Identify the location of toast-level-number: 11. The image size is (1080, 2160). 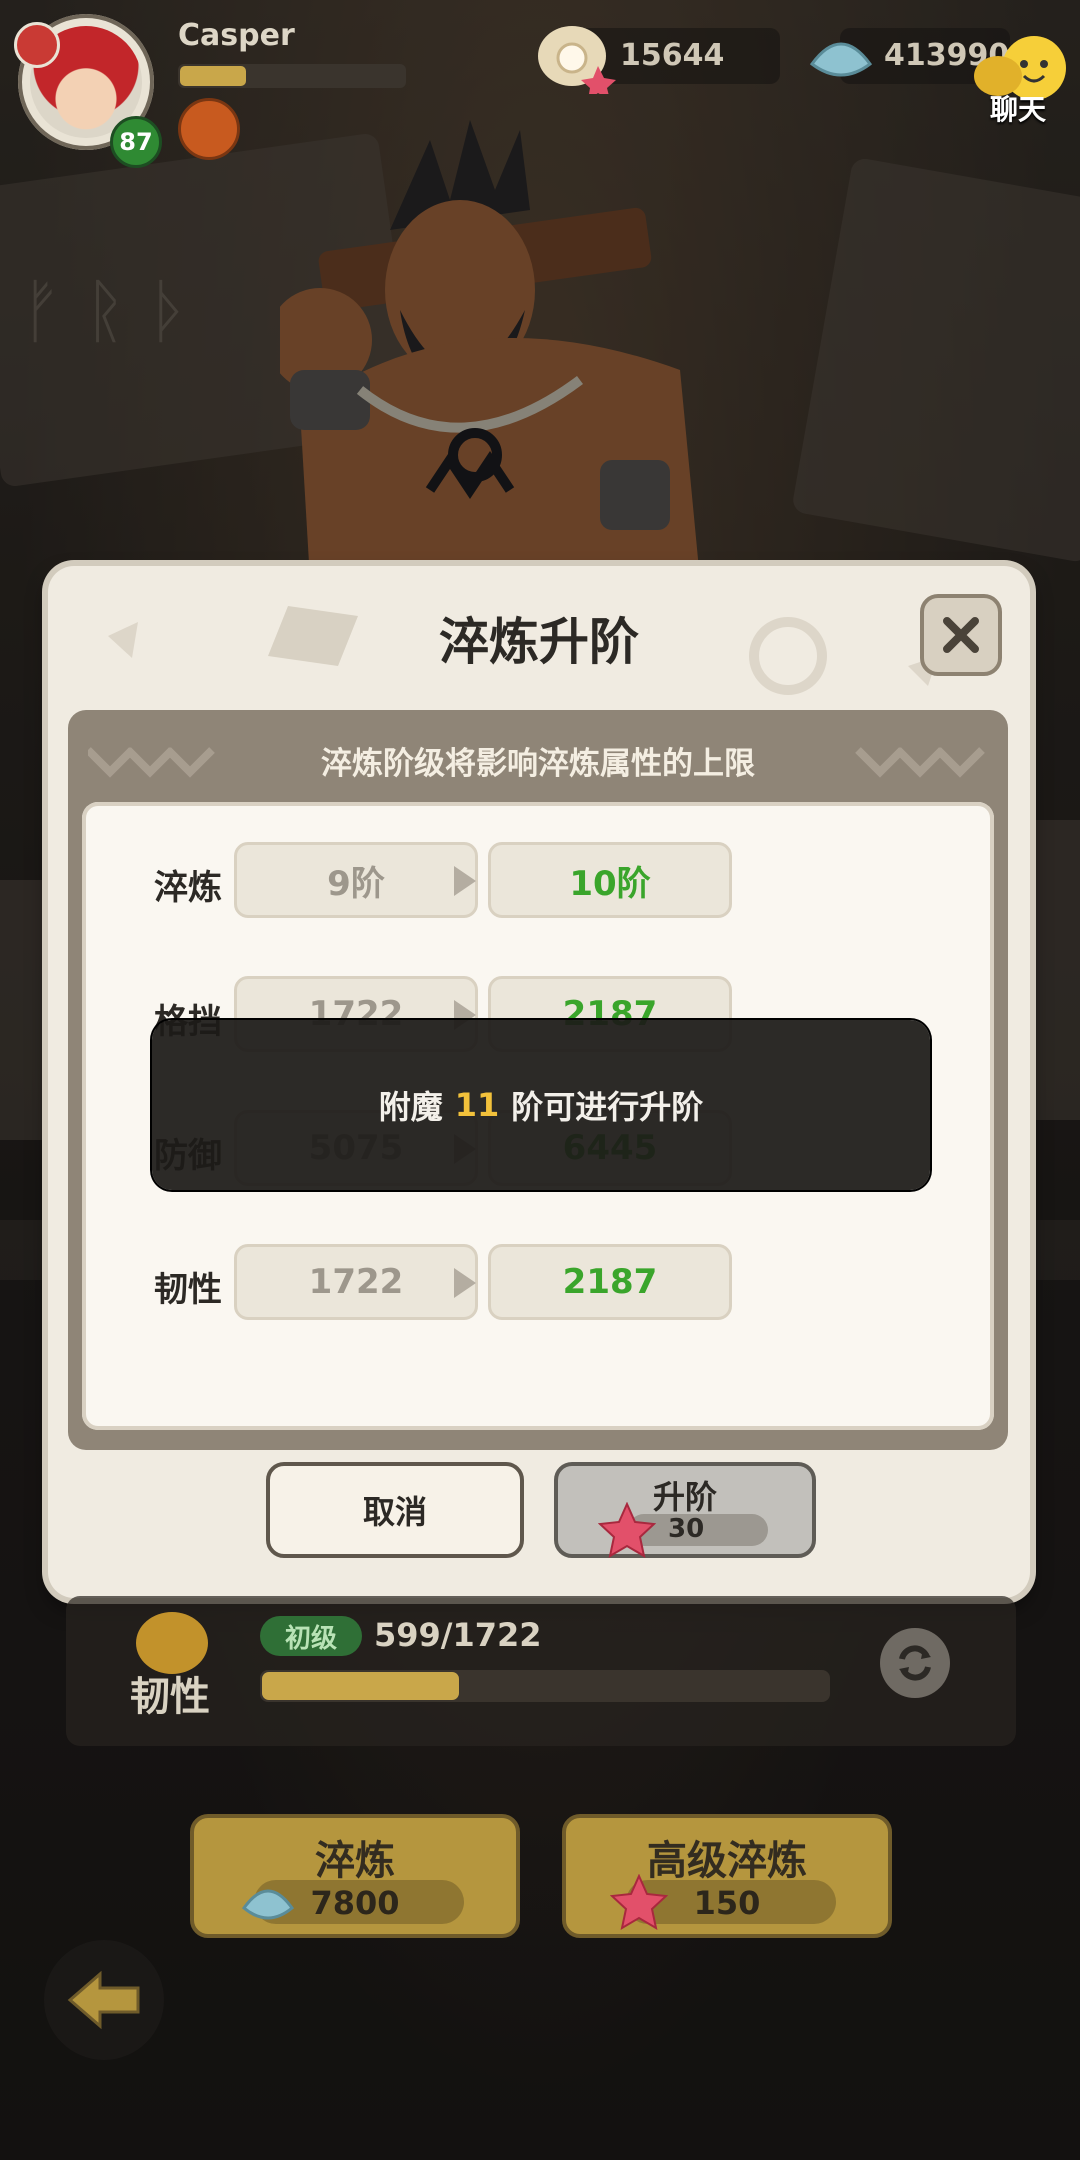
(477, 1105).